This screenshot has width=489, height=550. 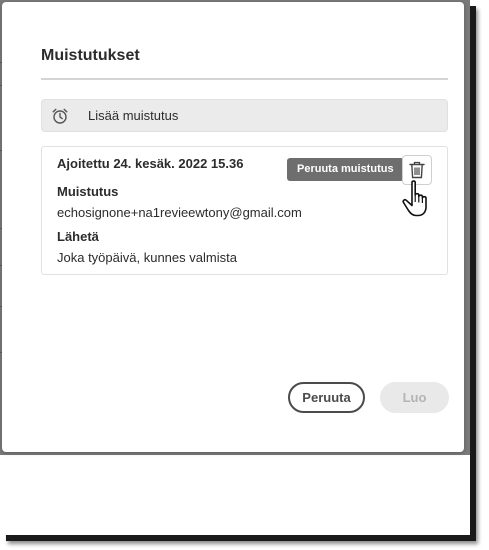 I want to click on reminder-scheduled-date: Ajoitettu 24. kesäk. 2022 15.36, so click(x=150, y=163).